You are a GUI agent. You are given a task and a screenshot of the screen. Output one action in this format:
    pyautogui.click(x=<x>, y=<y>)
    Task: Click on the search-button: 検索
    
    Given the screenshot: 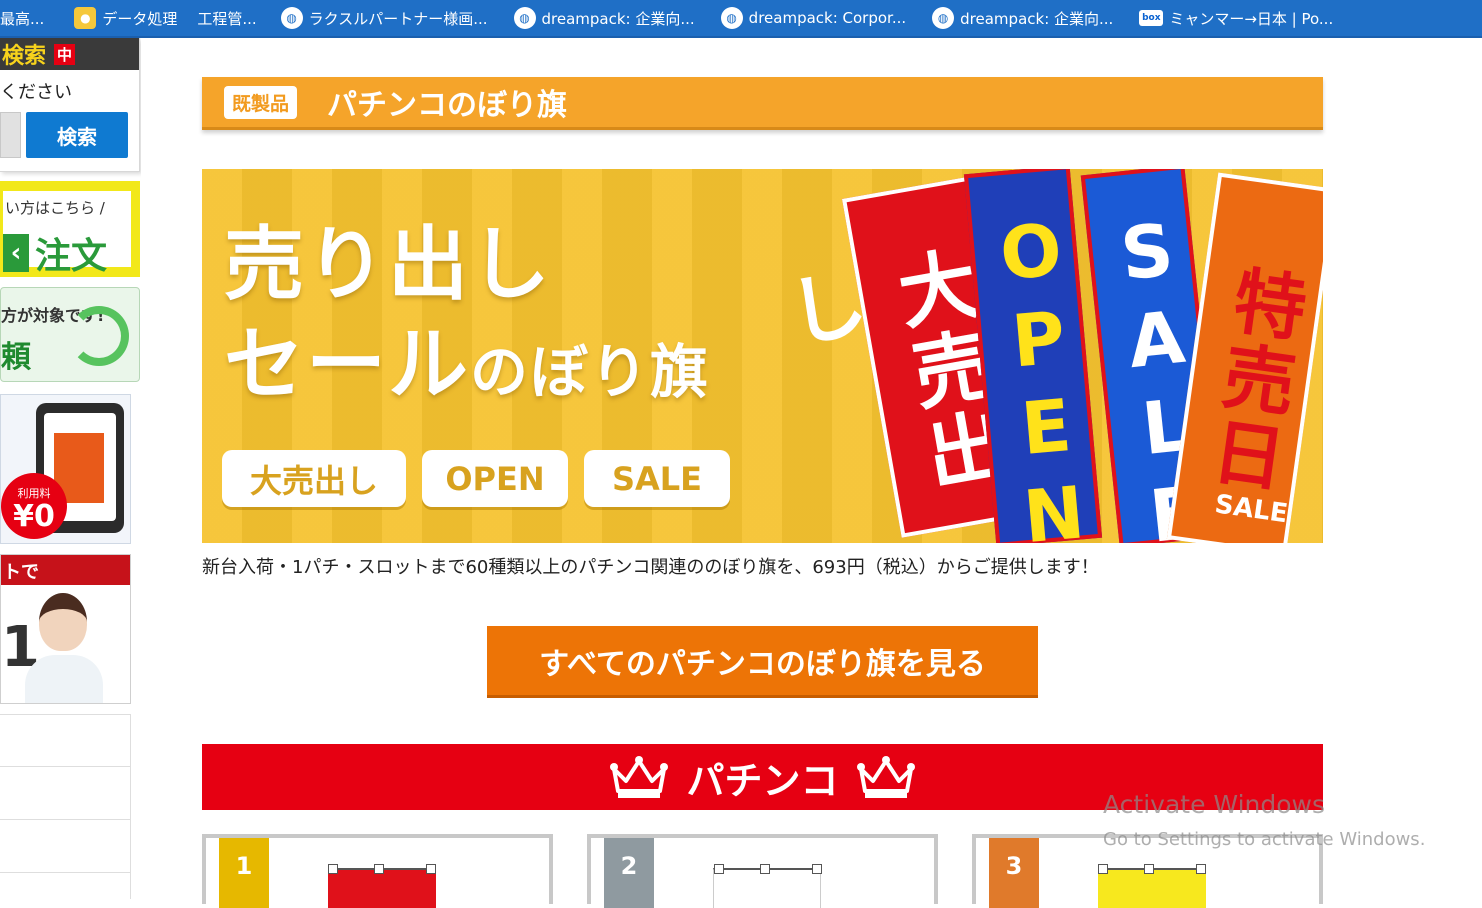 What is the action you would take?
    pyautogui.click(x=77, y=135)
    